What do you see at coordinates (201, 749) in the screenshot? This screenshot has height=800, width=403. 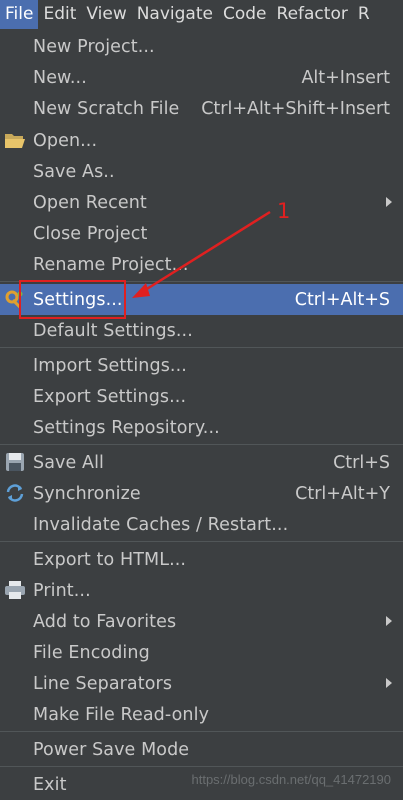 I see `menu-item-power-save-mode: Power Save Mode` at bounding box center [201, 749].